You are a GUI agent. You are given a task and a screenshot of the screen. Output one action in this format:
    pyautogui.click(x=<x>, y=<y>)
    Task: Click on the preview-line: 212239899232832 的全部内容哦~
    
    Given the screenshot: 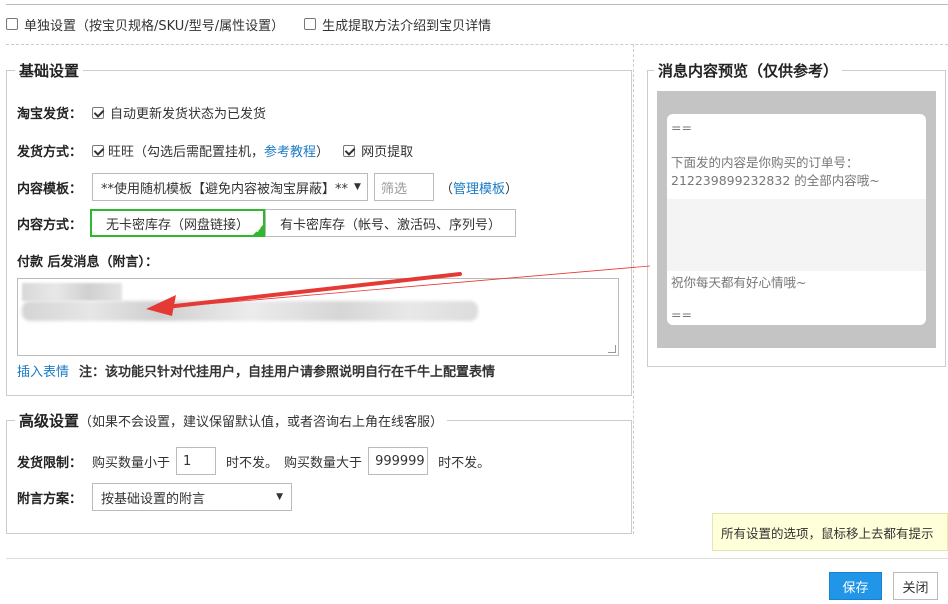 What is the action you would take?
    pyautogui.click(x=775, y=180)
    